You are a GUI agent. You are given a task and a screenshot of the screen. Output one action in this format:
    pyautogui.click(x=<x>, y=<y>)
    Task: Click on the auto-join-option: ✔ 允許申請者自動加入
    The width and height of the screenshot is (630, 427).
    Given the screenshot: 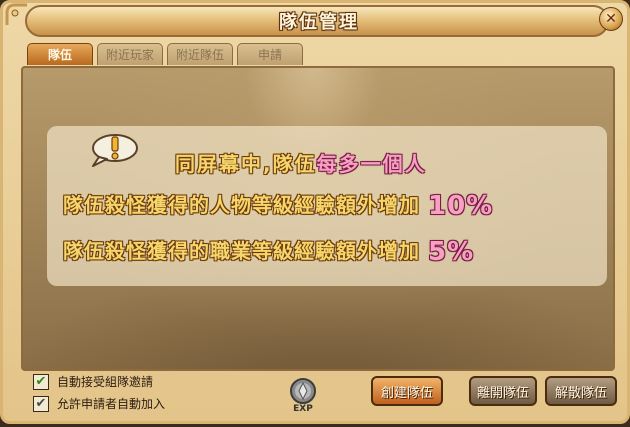 What is the action you would take?
    pyautogui.click(x=99, y=403)
    